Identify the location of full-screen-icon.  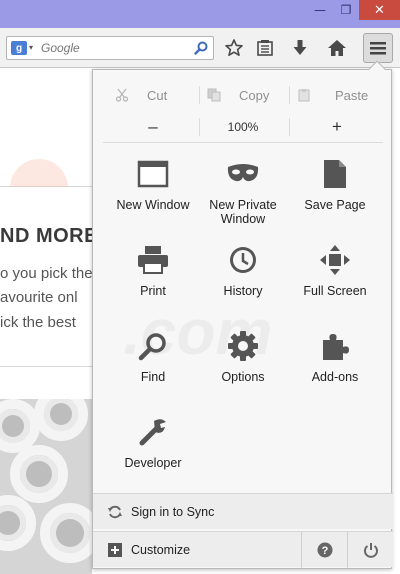
(335, 260).